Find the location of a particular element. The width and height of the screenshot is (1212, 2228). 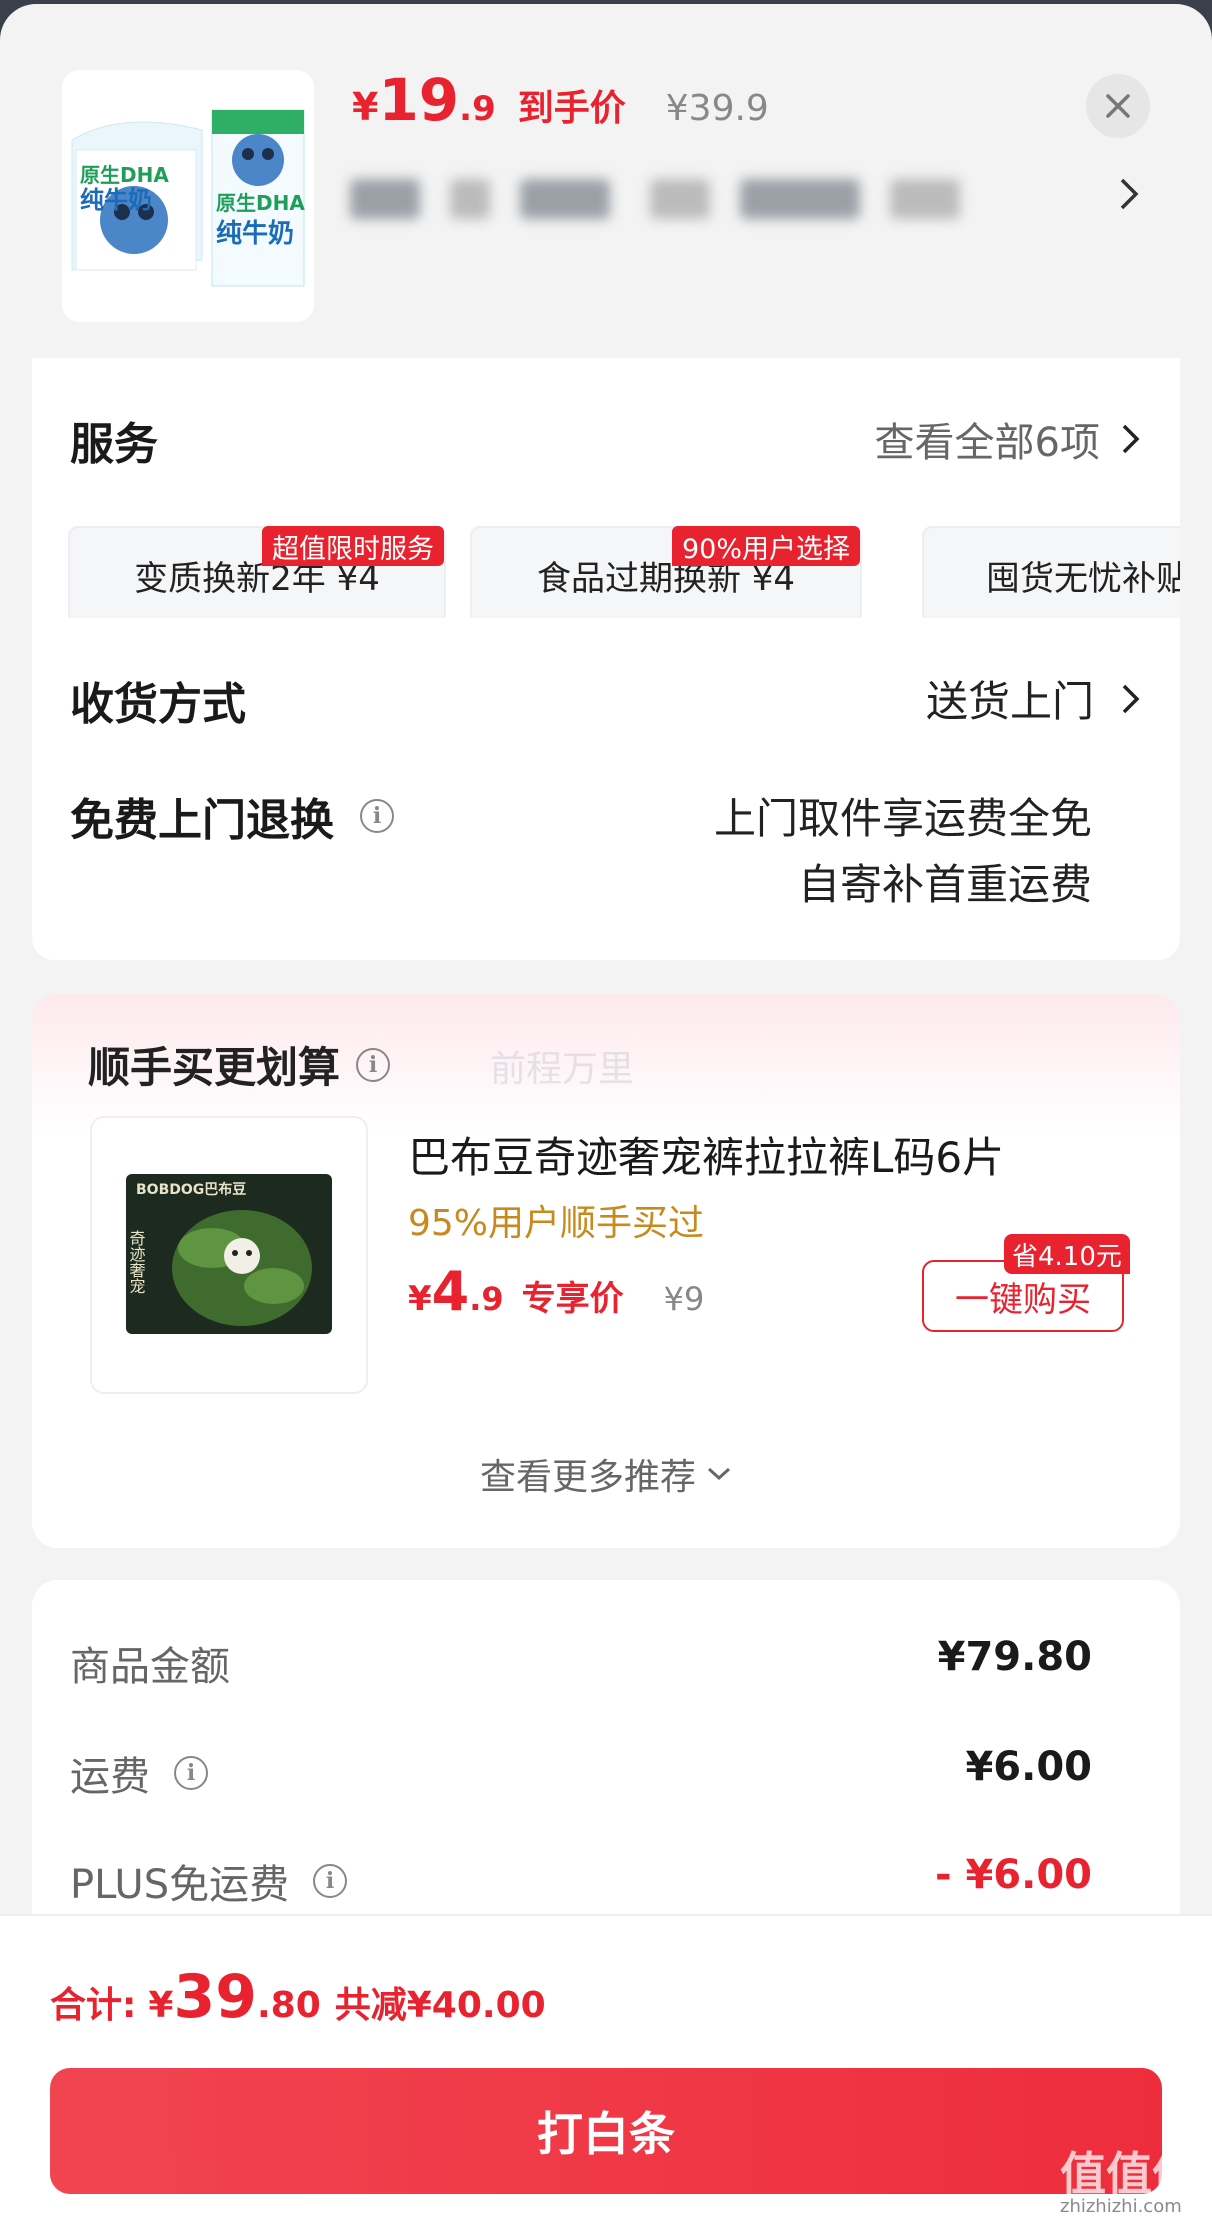

close-icon is located at coordinates (1118, 106).